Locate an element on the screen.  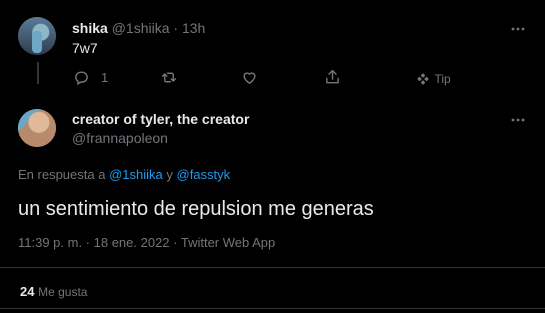
tweet-time: 13h is located at coordinates (193, 28).